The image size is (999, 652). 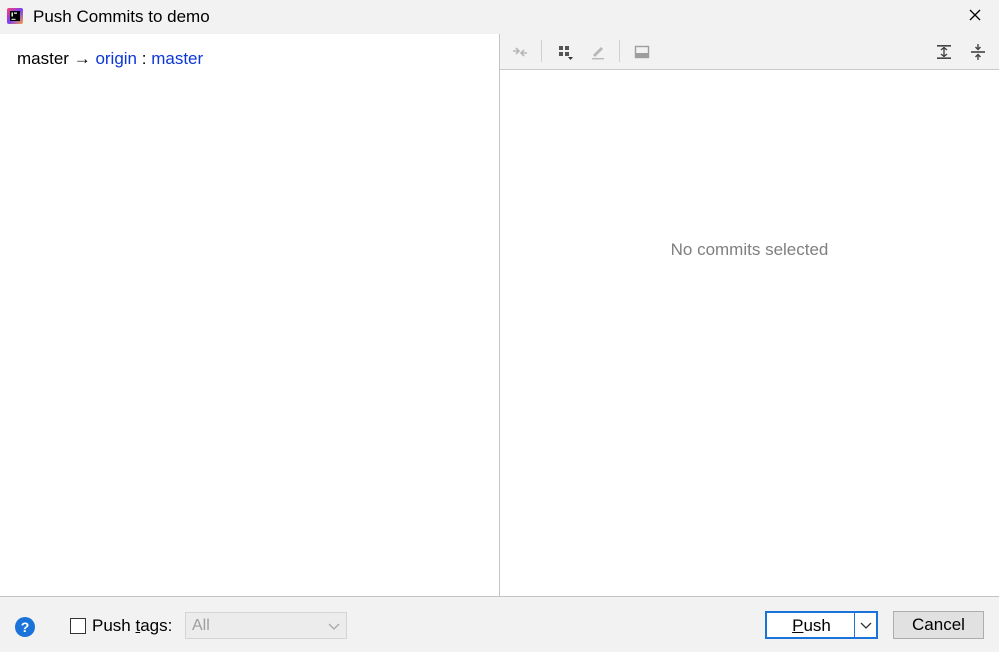 I want to click on collapse-all-icon, so click(x=978, y=52).